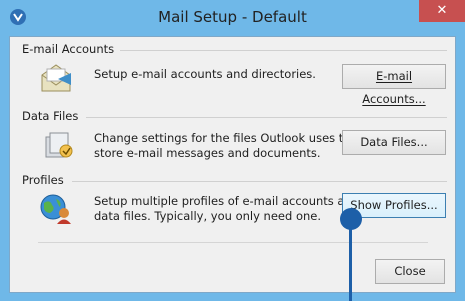 This screenshot has width=465, height=301. Describe the element at coordinates (410, 271) in the screenshot. I see `close-button: Close` at that location.